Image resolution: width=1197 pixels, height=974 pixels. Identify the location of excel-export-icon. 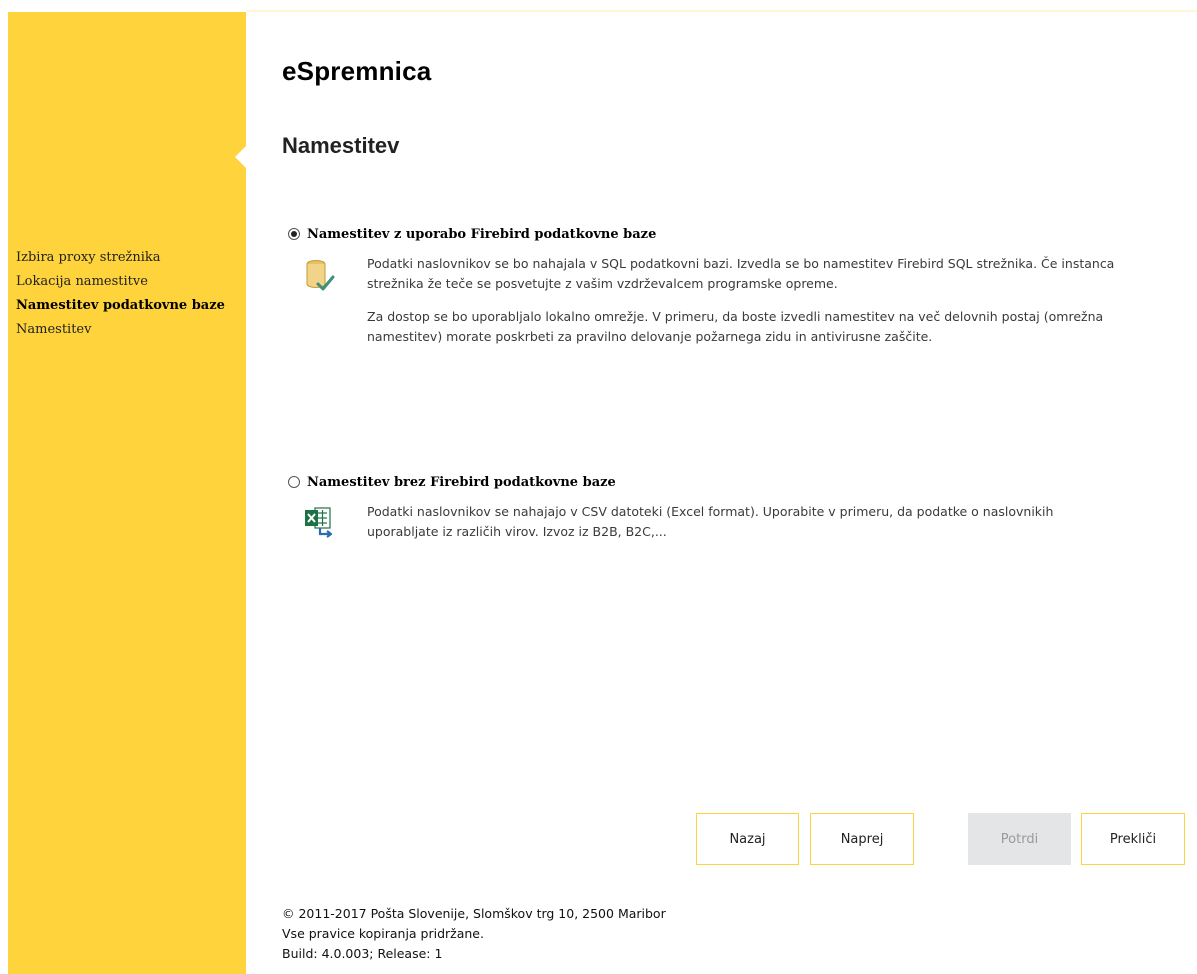
(319, 522).